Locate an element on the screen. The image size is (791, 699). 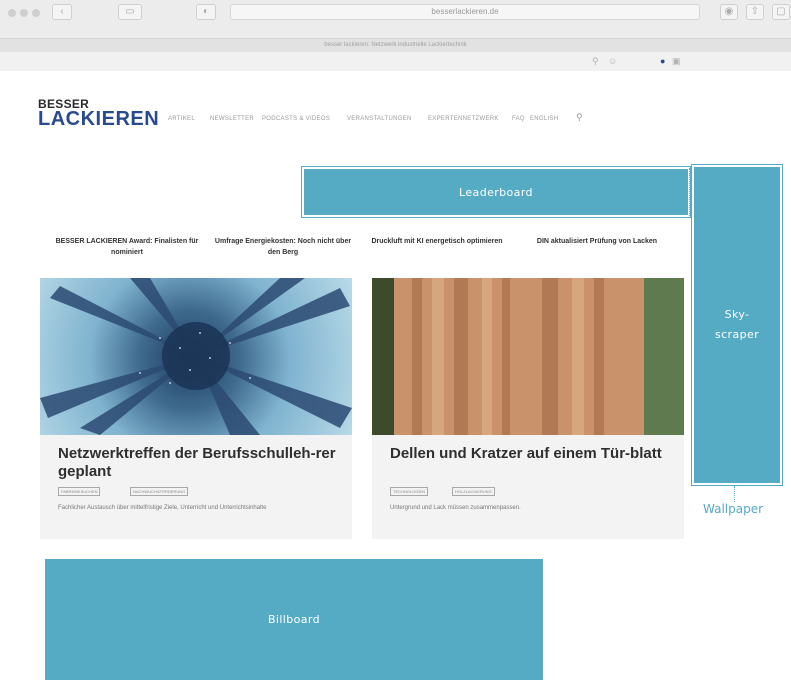
search-icon: ⚲ is located at coordinates (579, 117).